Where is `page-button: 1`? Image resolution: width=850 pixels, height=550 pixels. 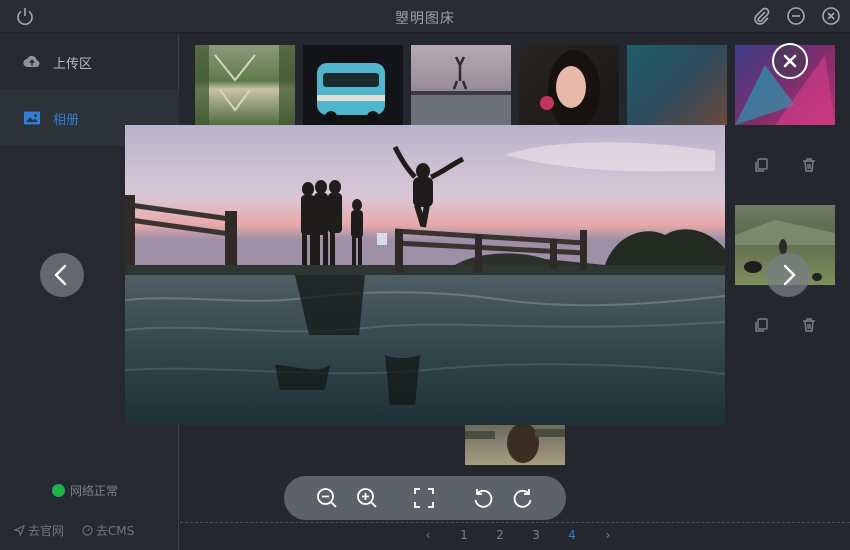
page-button: 1 is located at coordinates (464, 535).